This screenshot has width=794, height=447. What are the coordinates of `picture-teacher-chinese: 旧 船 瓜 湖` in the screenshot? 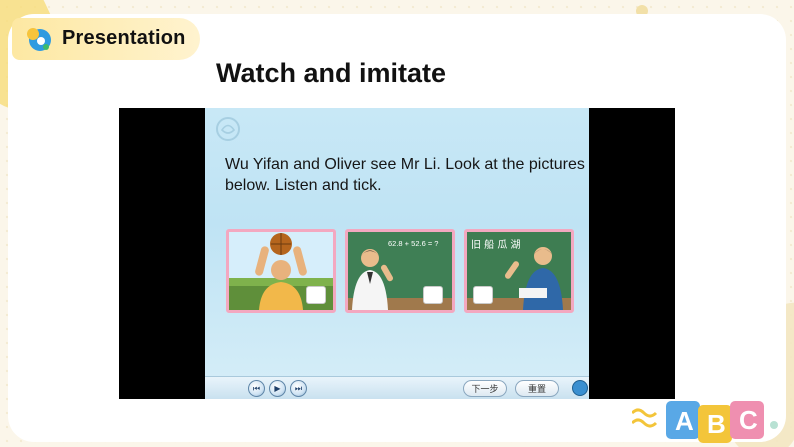 It's located at (519, 271).